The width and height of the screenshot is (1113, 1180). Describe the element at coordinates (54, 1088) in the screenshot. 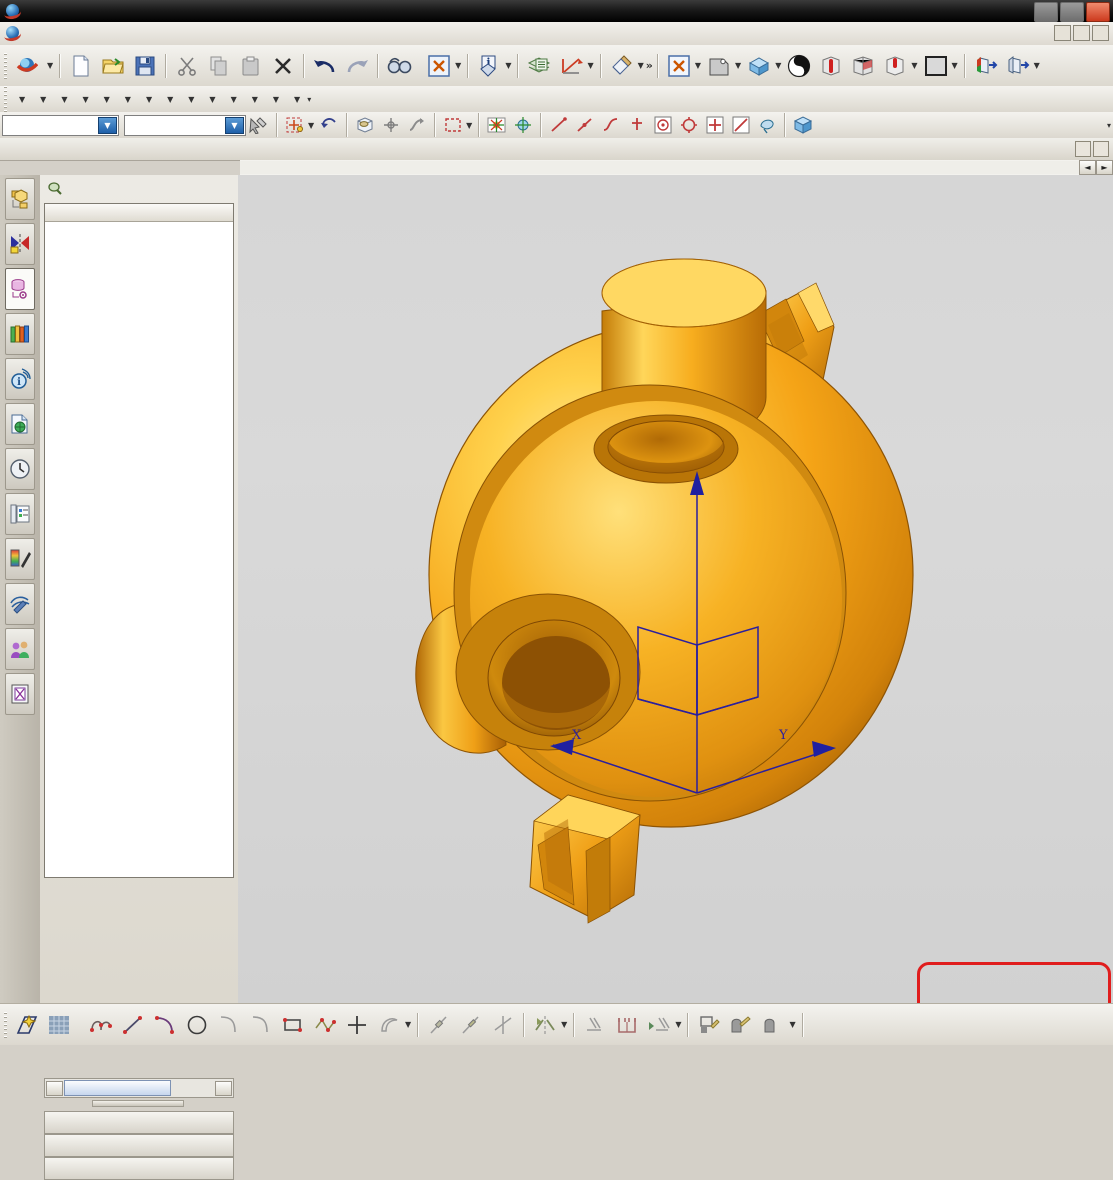

I see `tree-scroll-left-button` at that location.